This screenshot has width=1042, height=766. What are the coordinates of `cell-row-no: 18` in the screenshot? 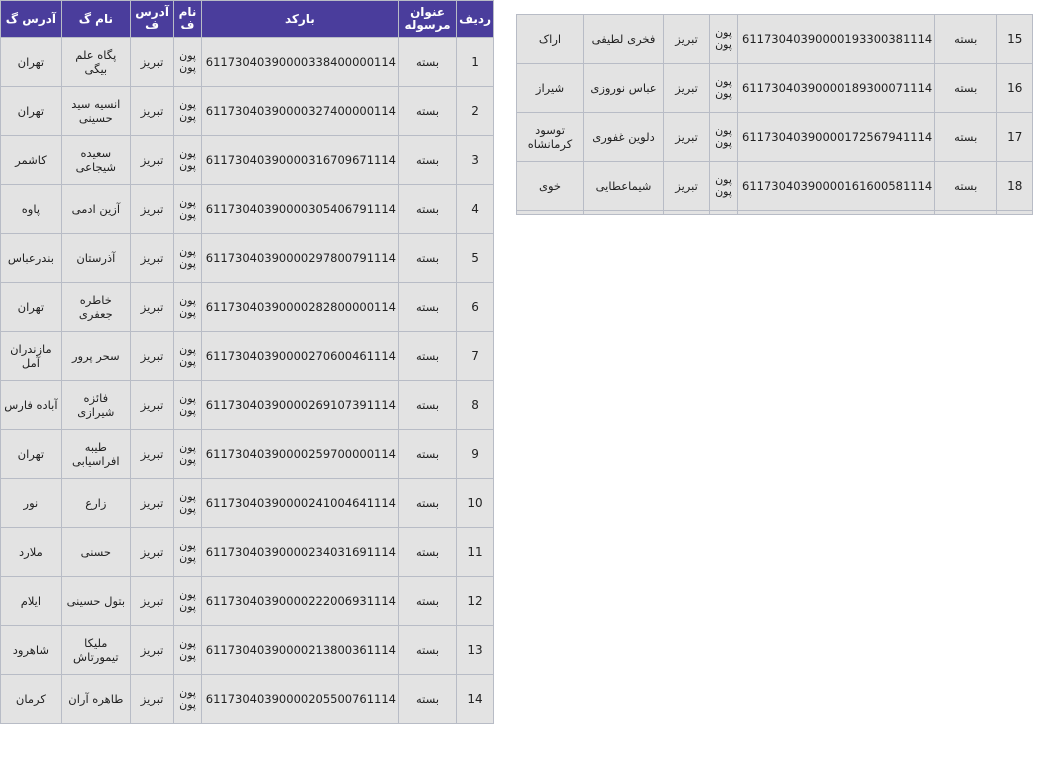 It's located at (1015, 186).